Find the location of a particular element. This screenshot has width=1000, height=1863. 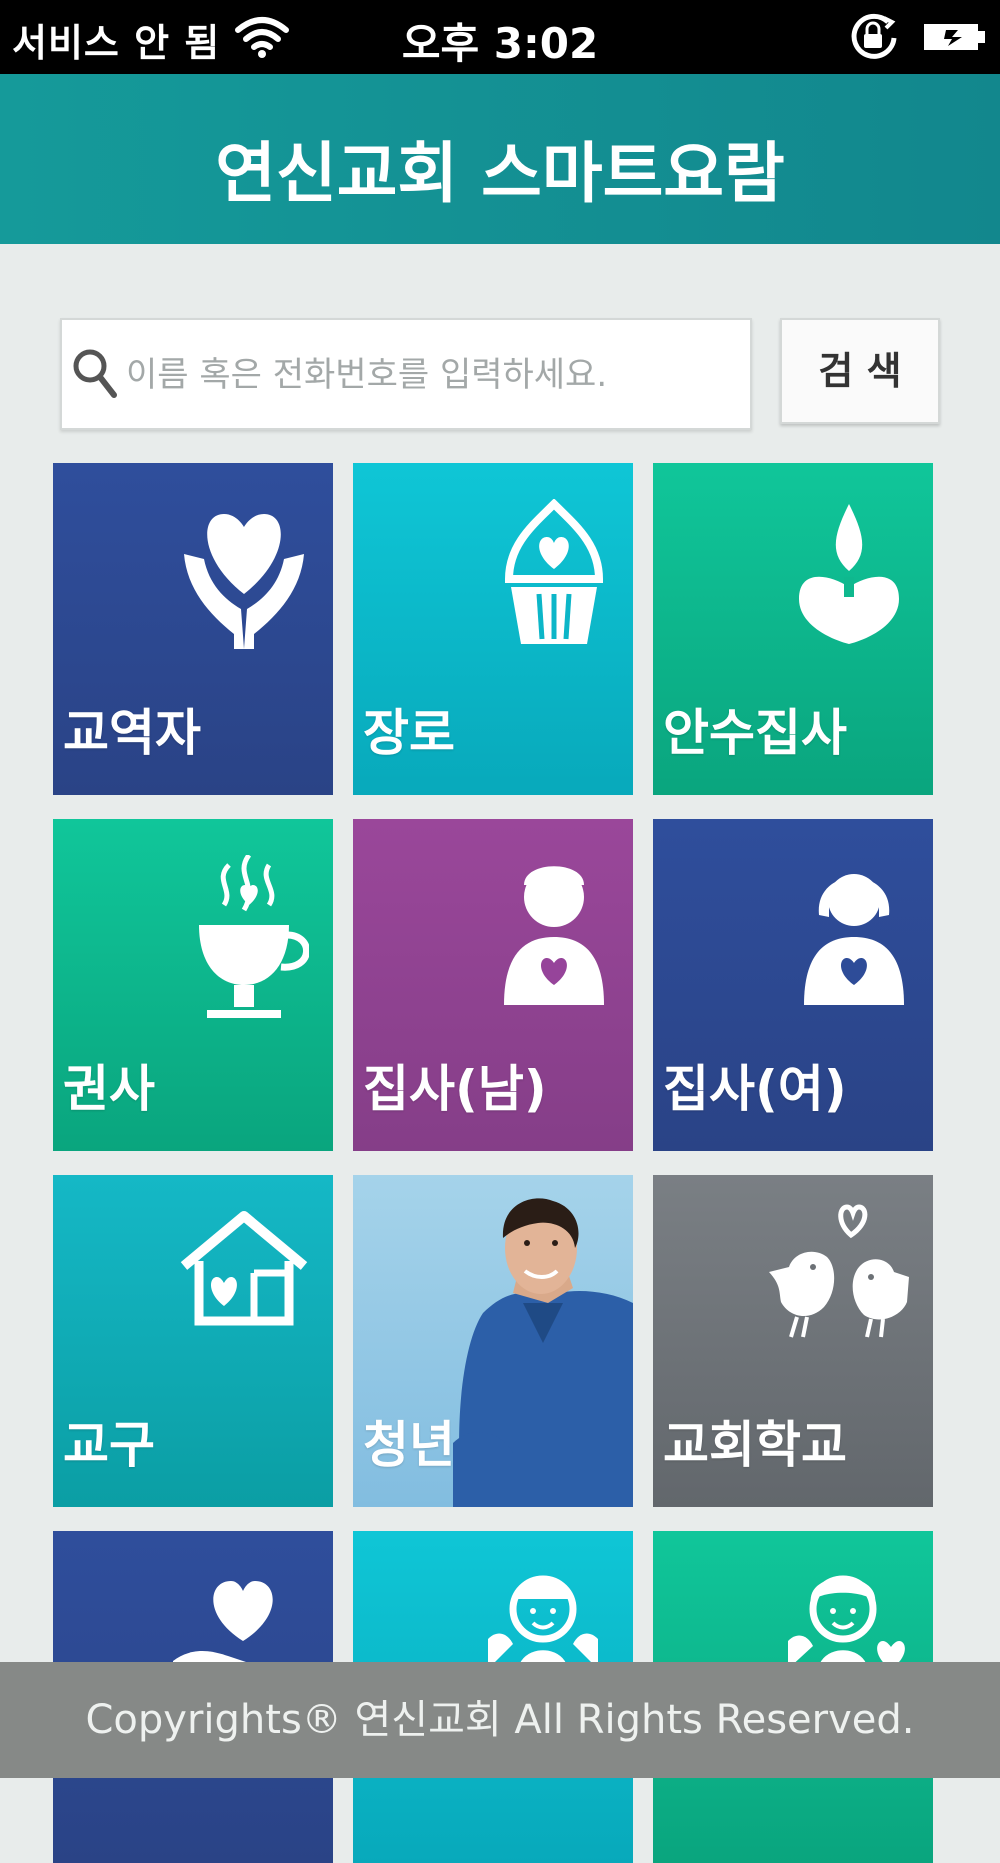

young-man-photo is located at coordinates (543, 1350).